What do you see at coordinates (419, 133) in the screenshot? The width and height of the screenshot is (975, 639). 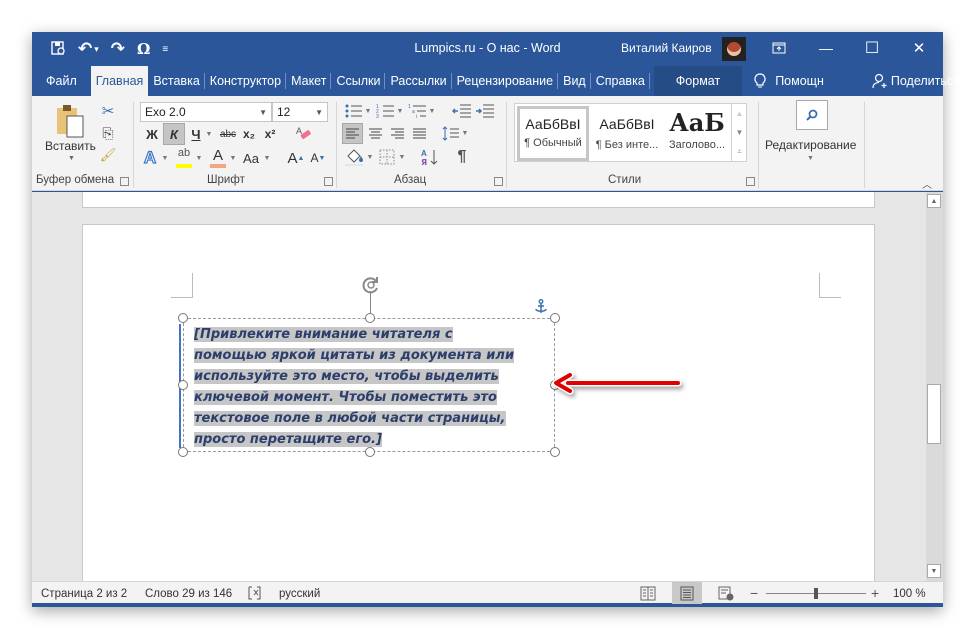 I see `justify-icon` at bounding box center [419, 133].